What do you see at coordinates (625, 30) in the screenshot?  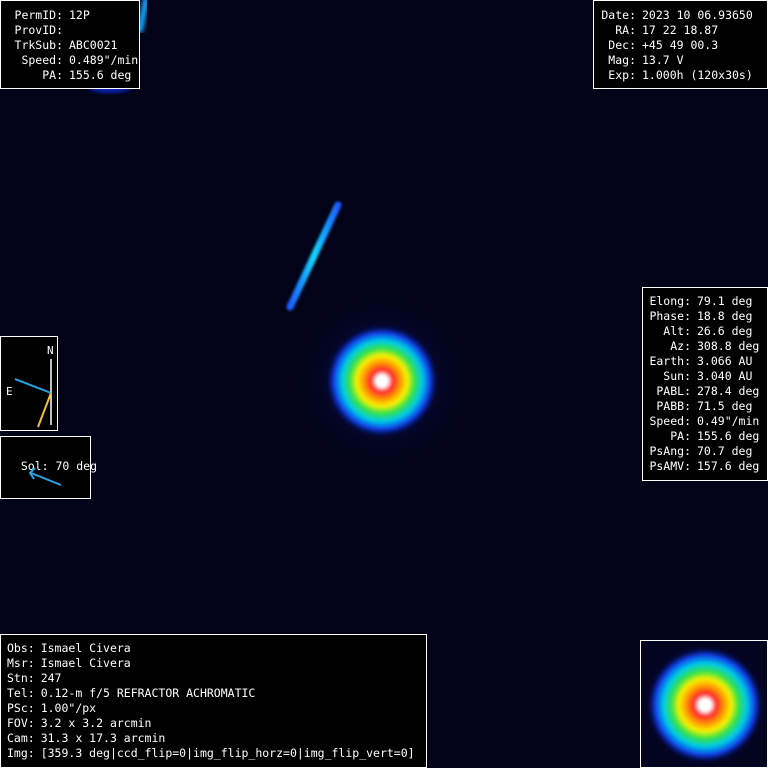 I see `field-label: RA:` at bounding box center [625, 30].